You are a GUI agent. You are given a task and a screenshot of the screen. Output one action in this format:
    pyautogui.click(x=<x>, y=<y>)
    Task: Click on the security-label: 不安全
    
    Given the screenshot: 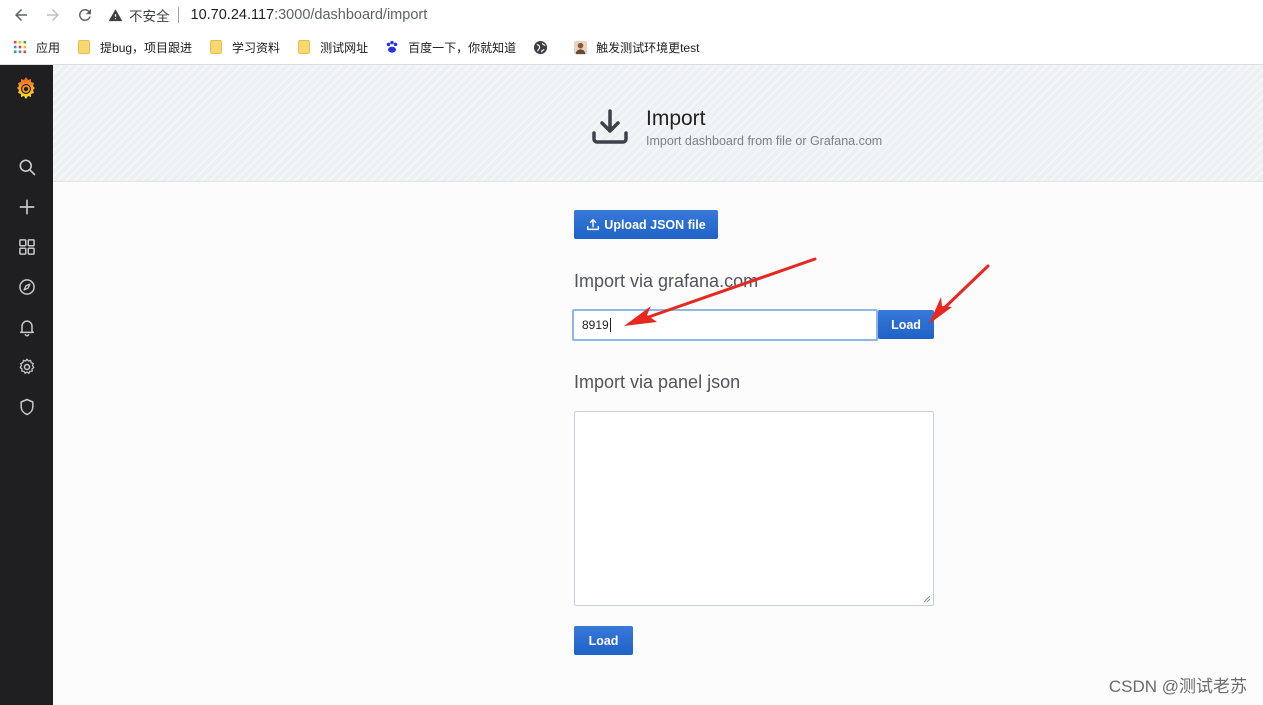 What is the action you would take?
    pyautogui.click(x=149, y=16)
    